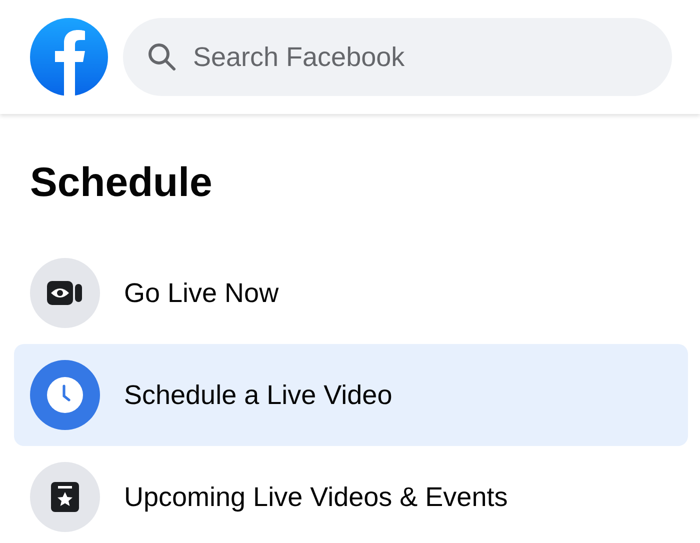  I want to click on search-field: Search Facebook, so click(397, 57).